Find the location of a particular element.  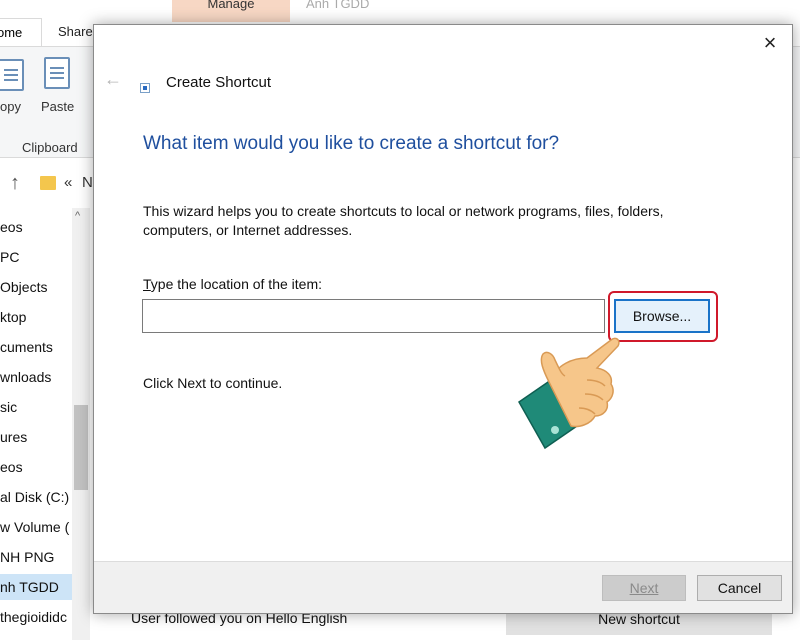

location-field-label: Type the location of the item: is located at coordinates (232, 284).